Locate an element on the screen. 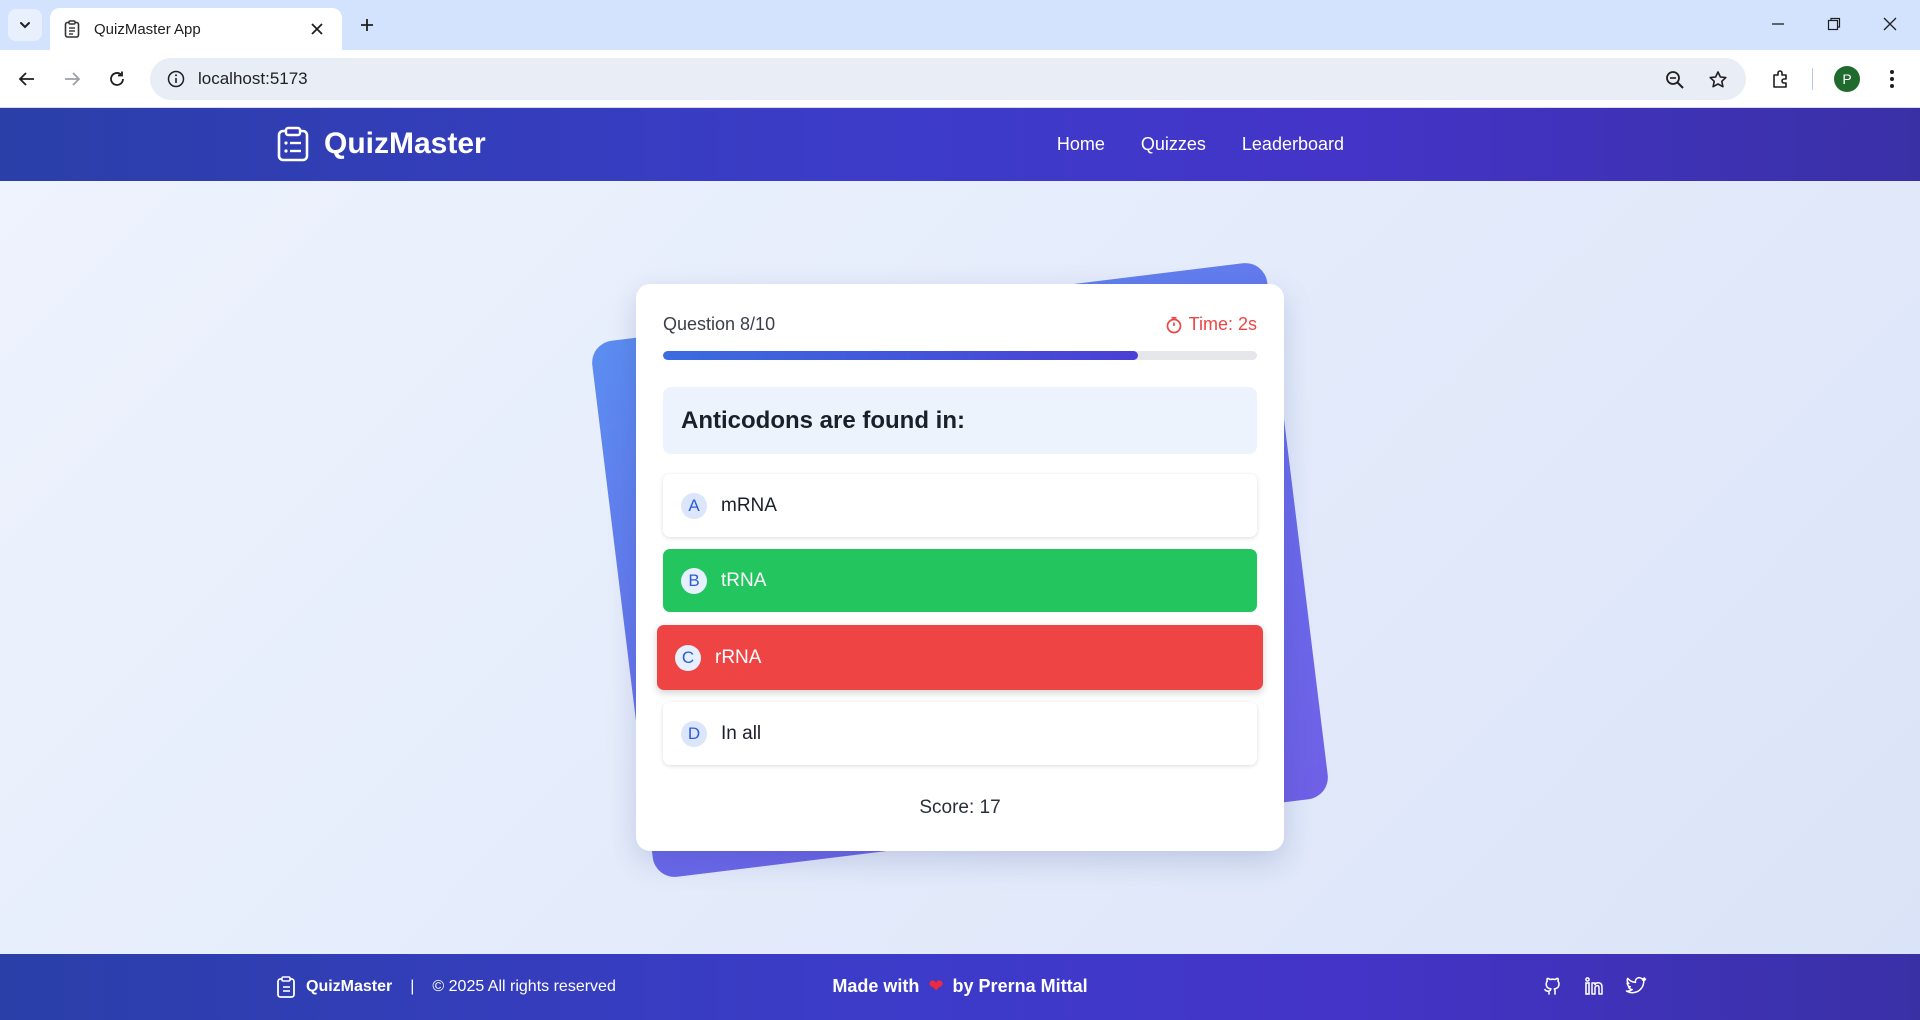  forward-button is located at coordinates (72, 79).